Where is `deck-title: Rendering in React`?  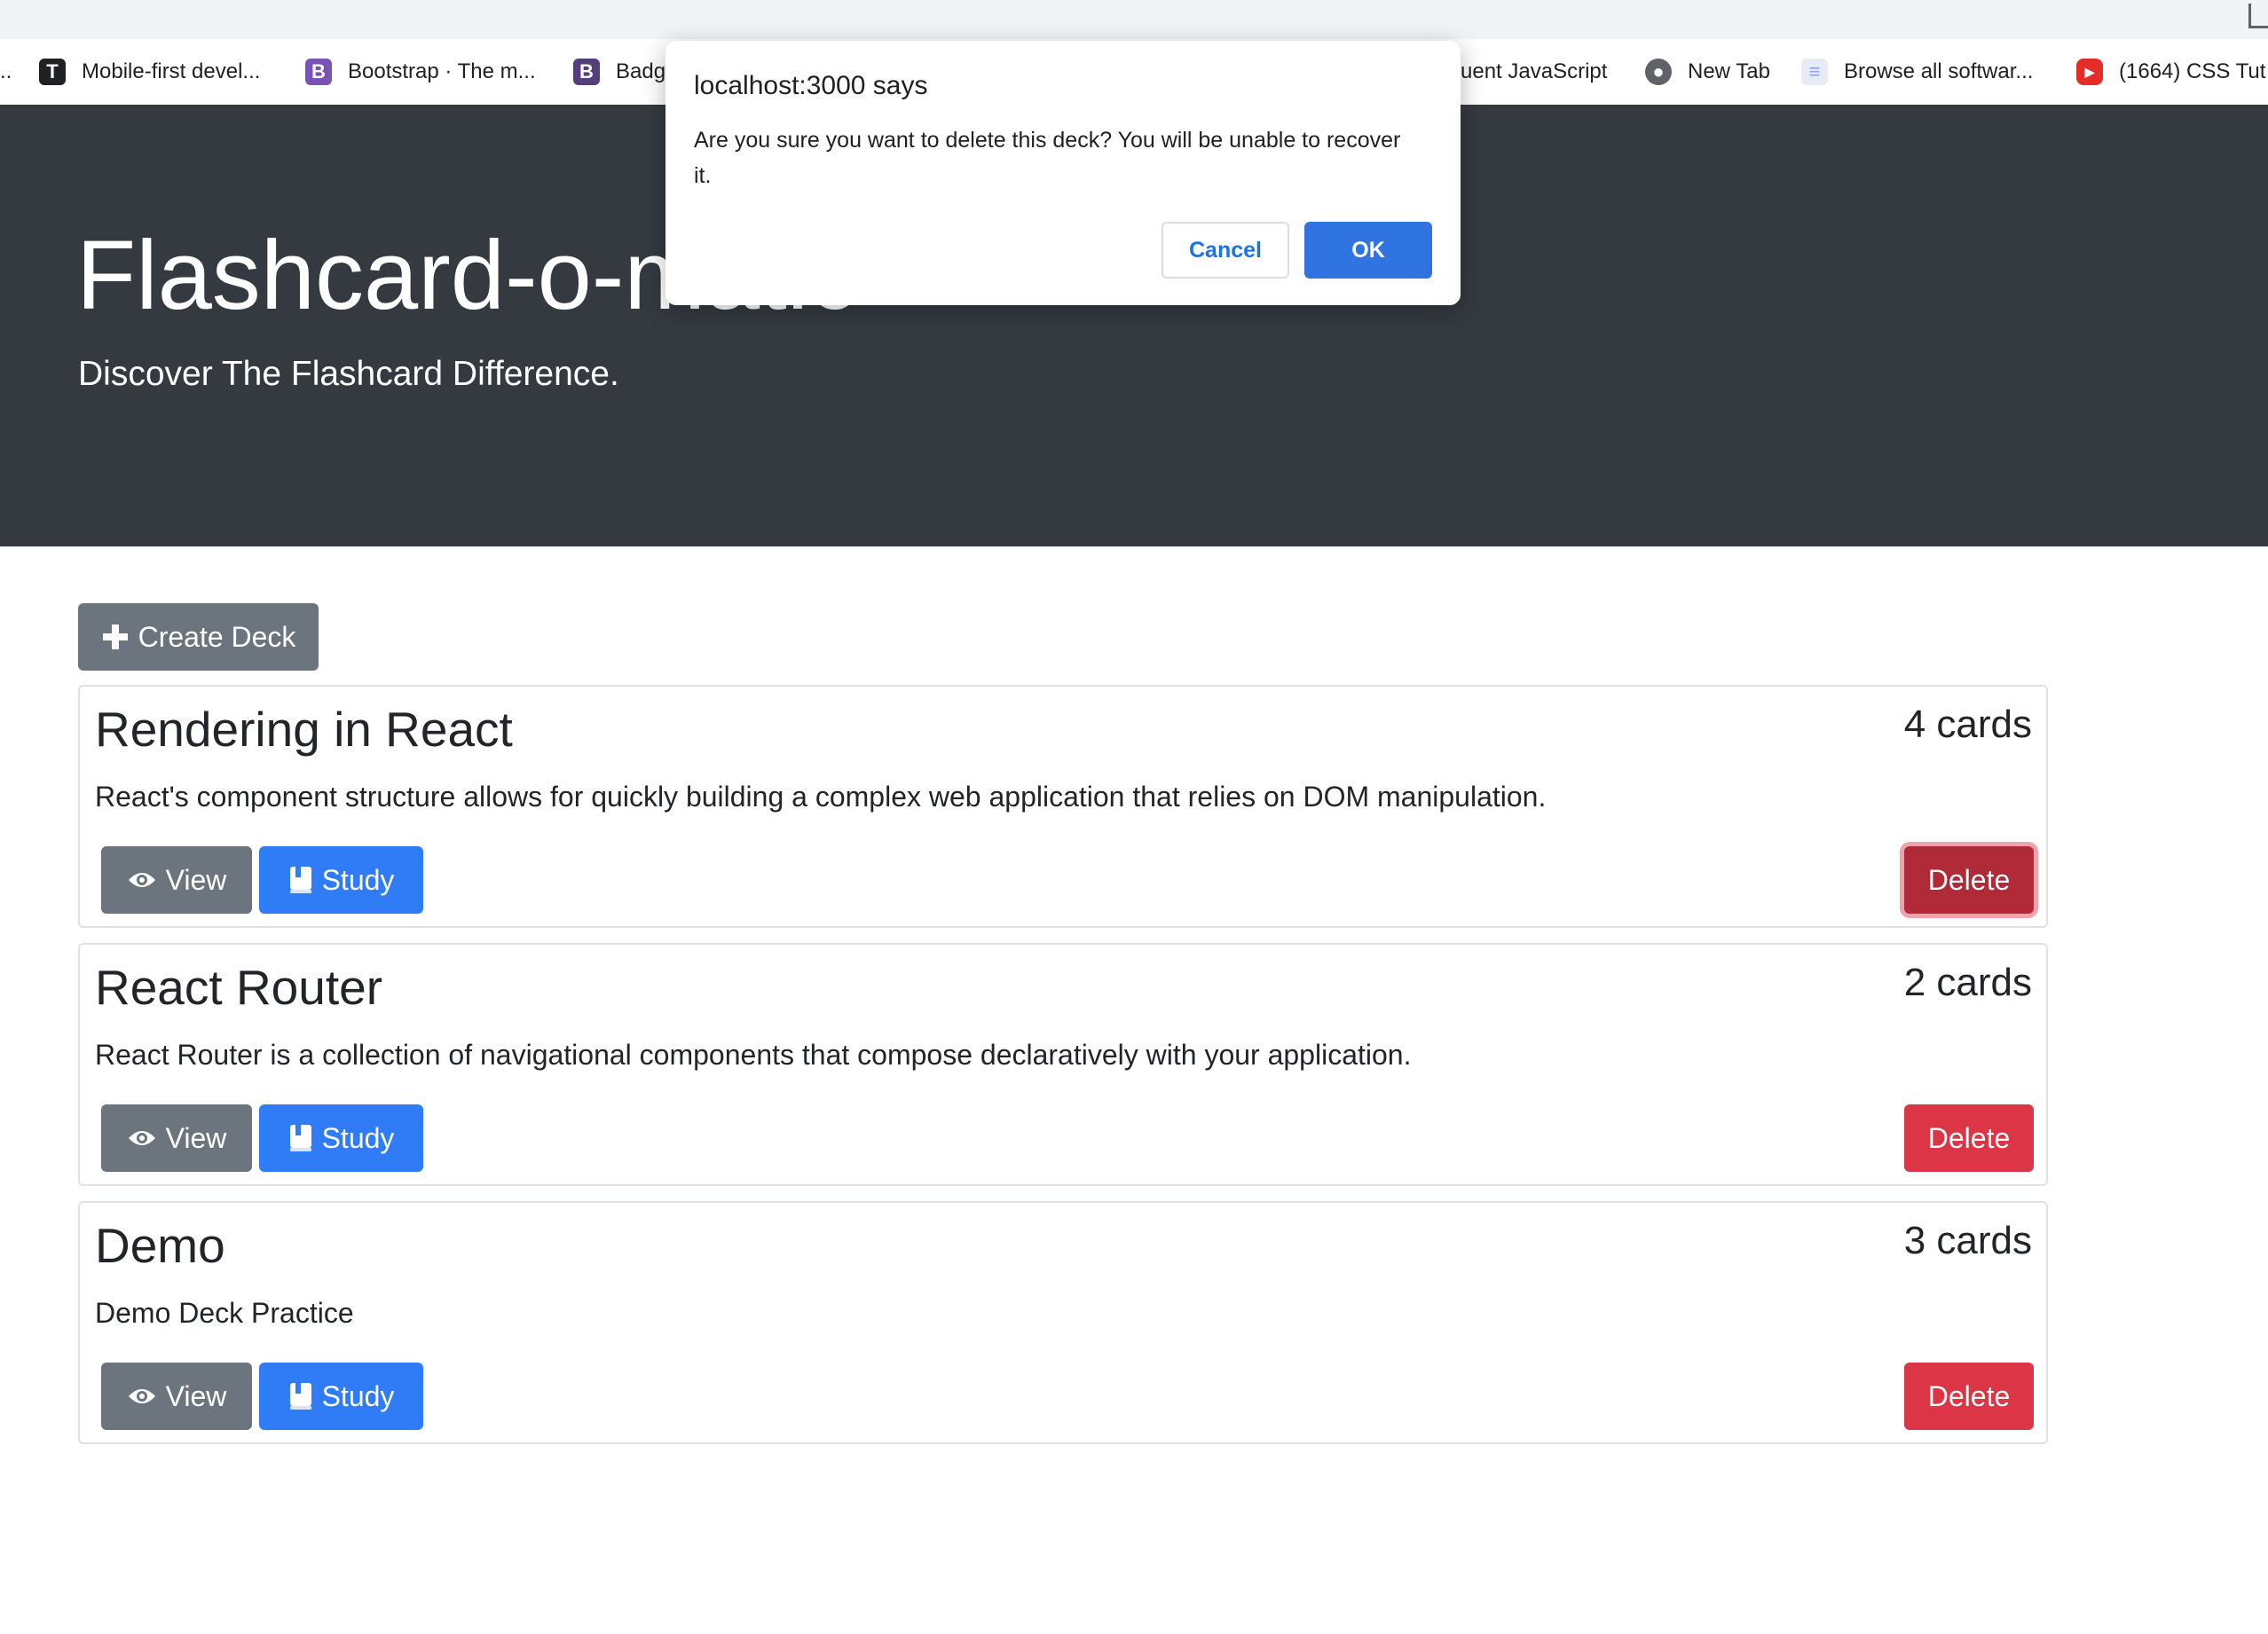
deck-title: Rendering in React is located at coordinates (304, 729).